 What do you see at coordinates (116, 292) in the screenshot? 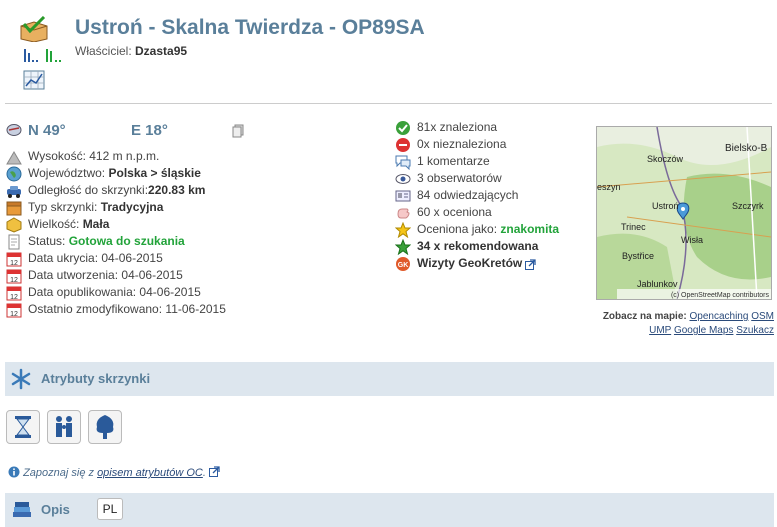
I see `detail-published-date: 12 Data opublikowania: 04-06-2015` at bounding box center [116, 292].